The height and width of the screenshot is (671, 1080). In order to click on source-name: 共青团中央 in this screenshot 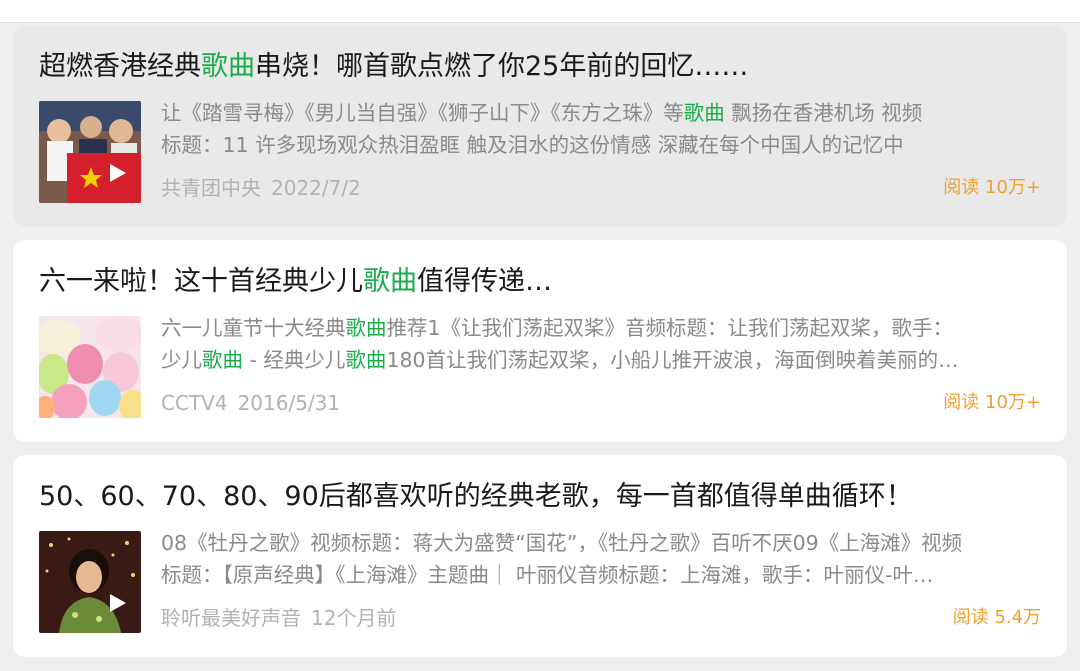, I will do `click(211, 188)`.